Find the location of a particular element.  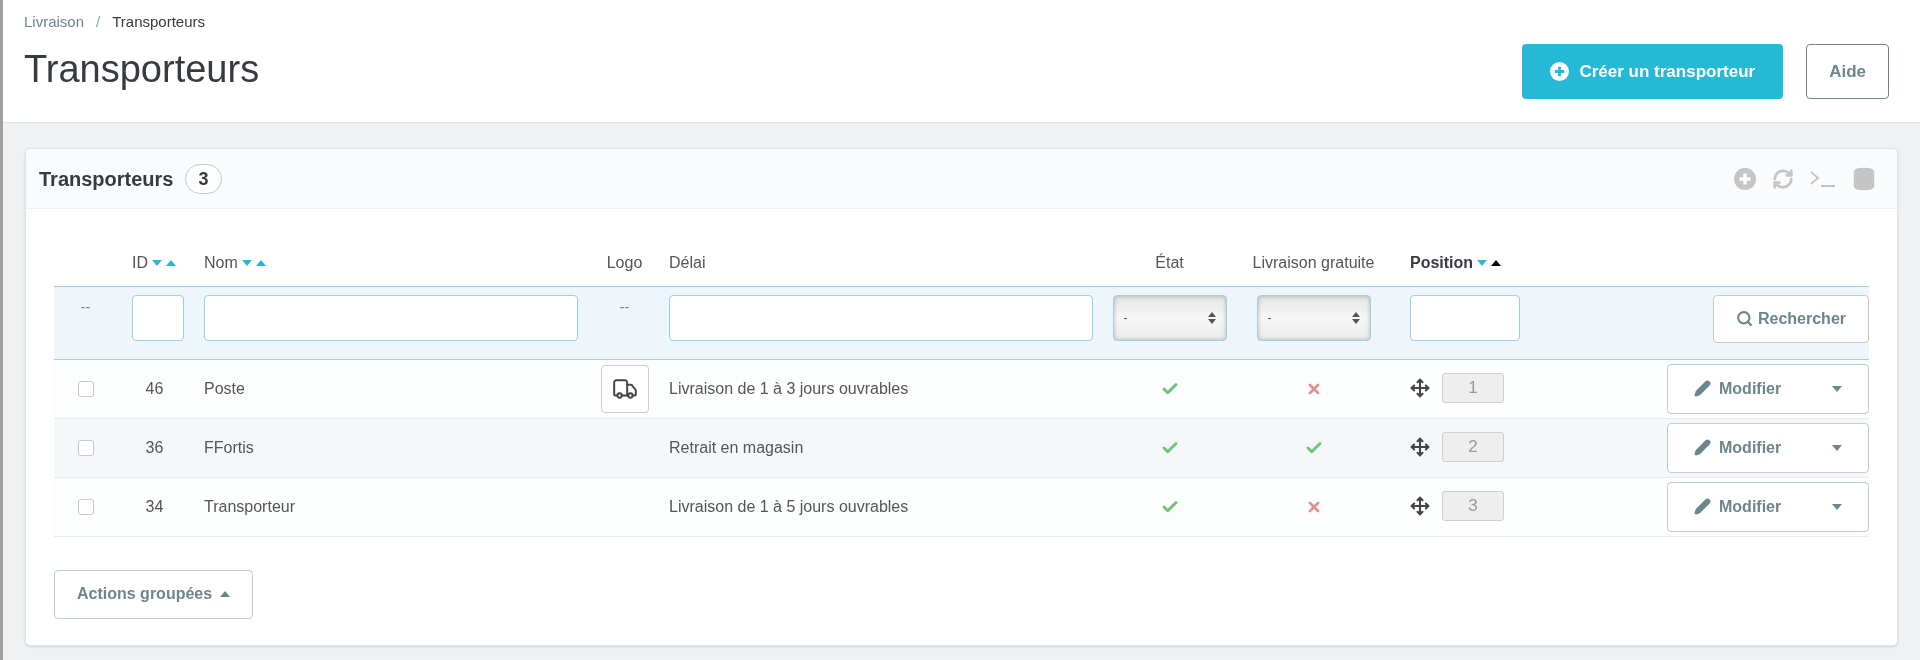

search-button: Rechercher is located at coordinates (1790, 318).